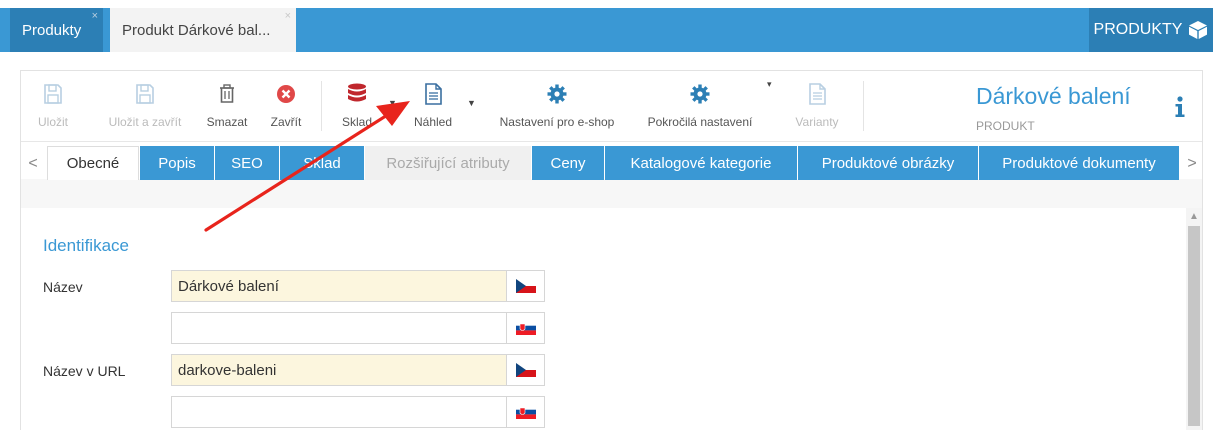 The width and height of the screenshot is (1213, 430). Describe the element at coordinates (1053, 96) in the screenshot. I see `product-title: Dárkové balení` at that location.